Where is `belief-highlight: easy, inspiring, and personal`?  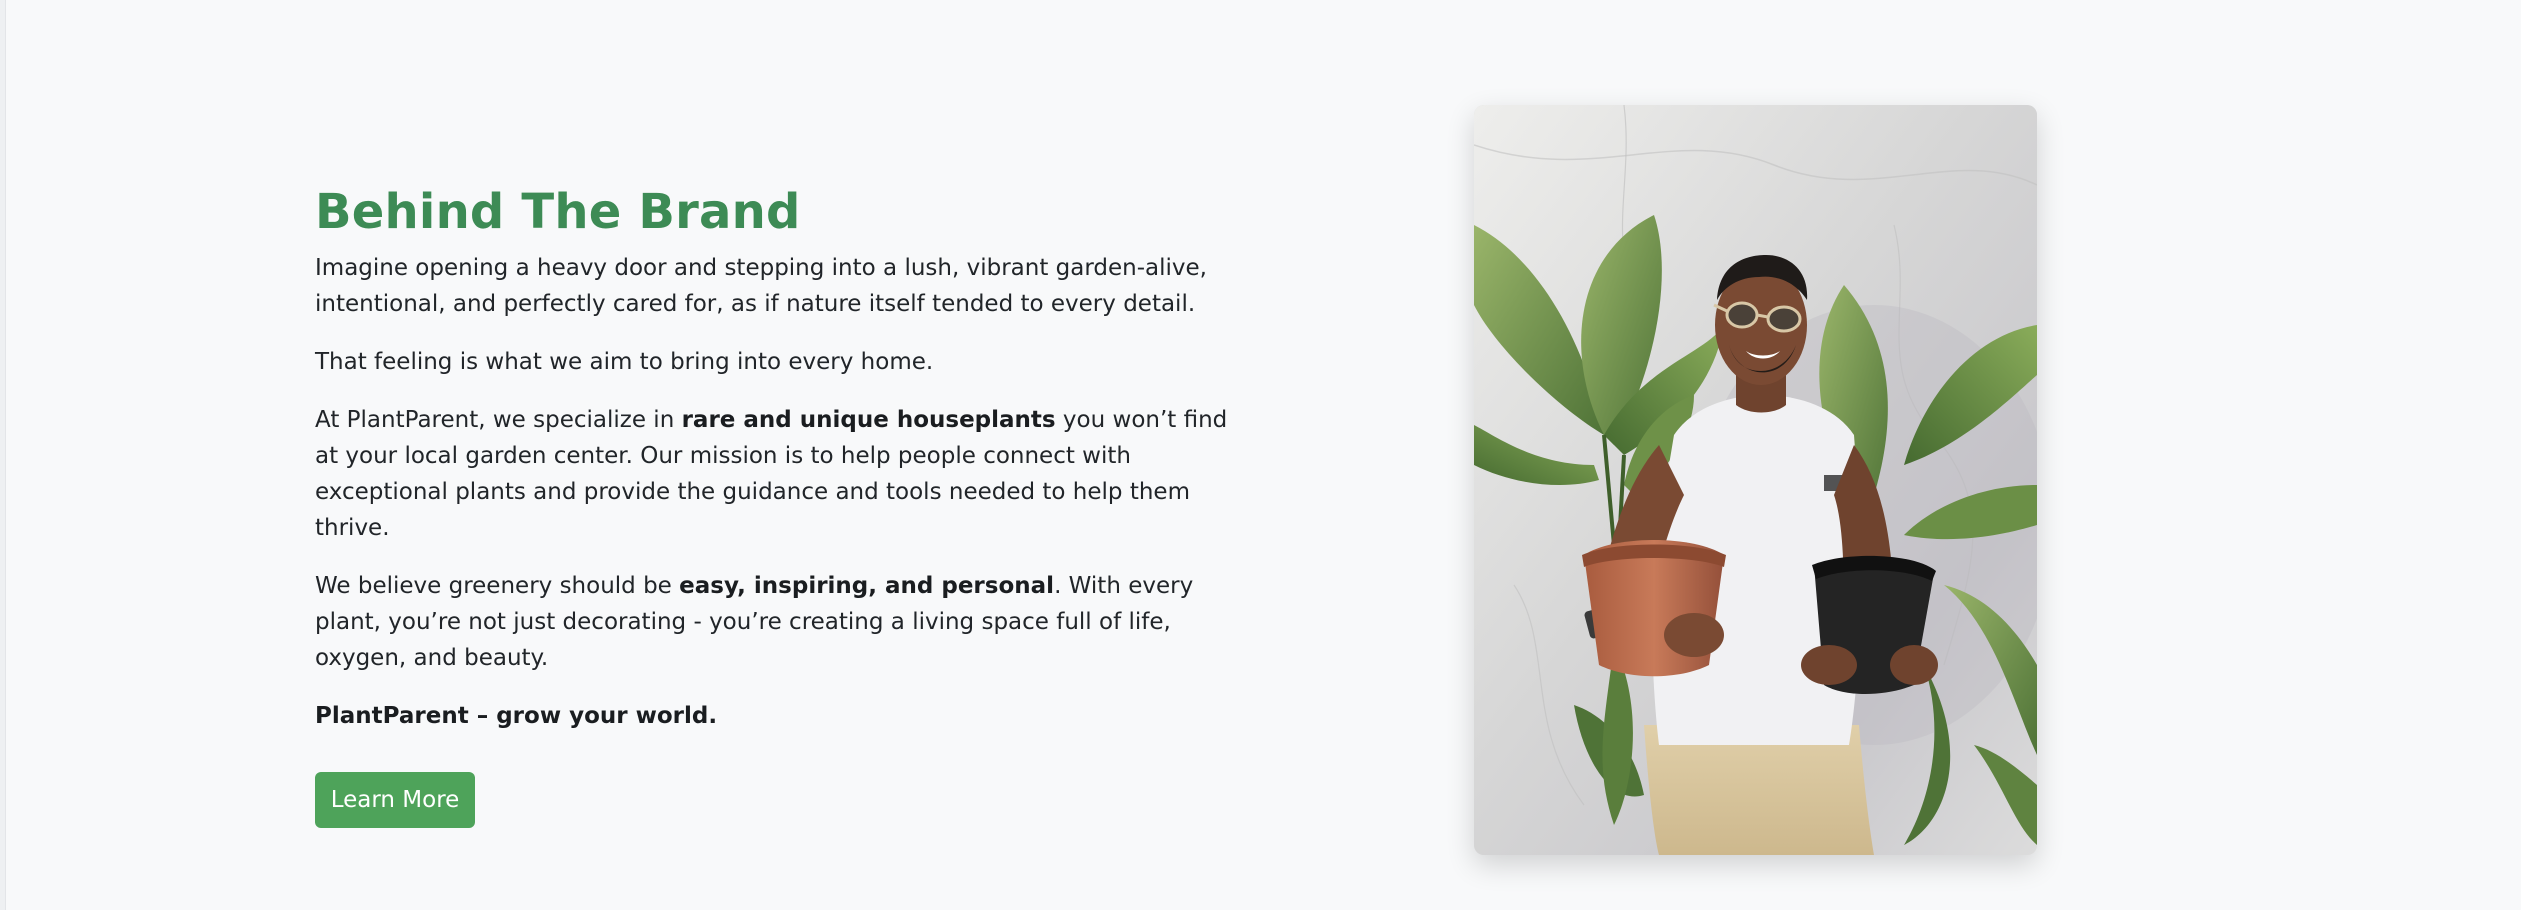
belief-highlight: easy, inspiring, and personal is located at coordinates (867, 586).